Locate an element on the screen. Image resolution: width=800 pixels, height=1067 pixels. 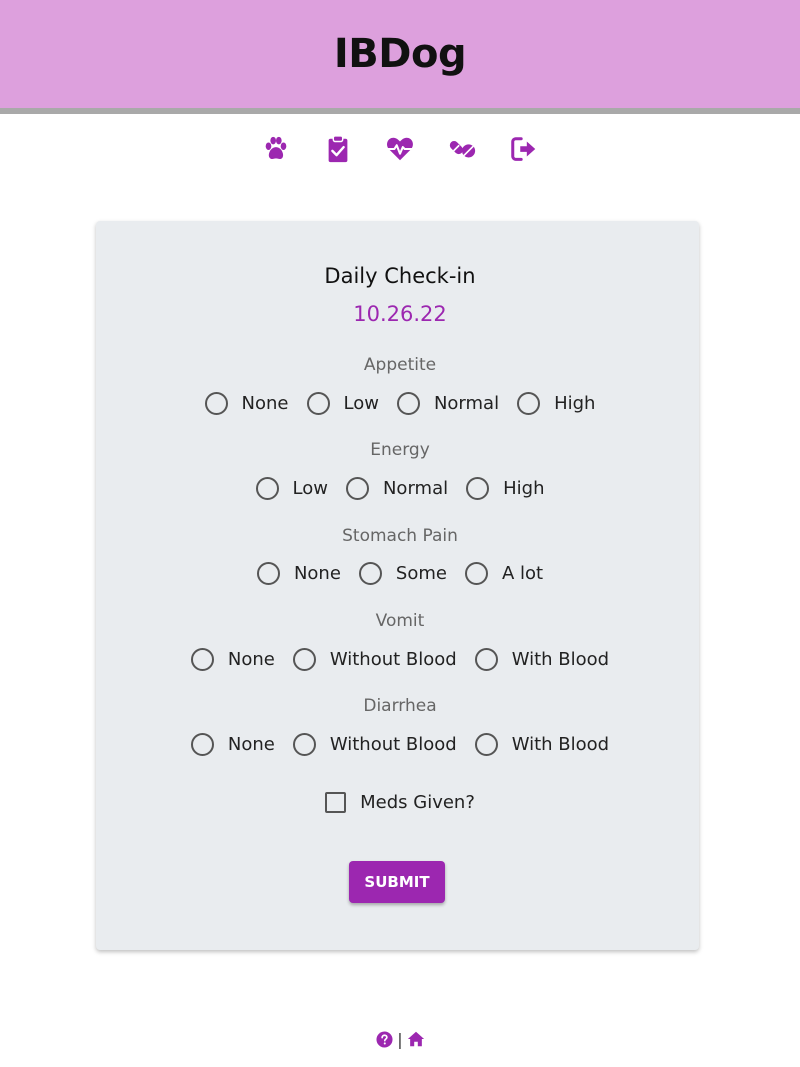
energy-label: Energy is located at coordinates (400, 450).